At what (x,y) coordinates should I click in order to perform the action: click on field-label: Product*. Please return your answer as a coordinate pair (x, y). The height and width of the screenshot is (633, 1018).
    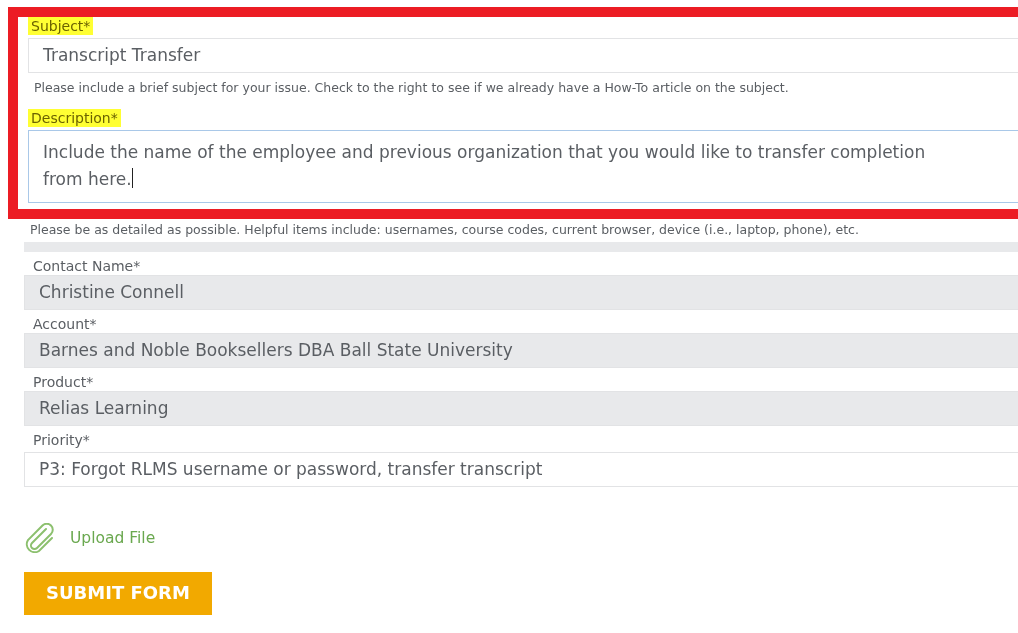
    Looking at the image, I should click on (63, 382).